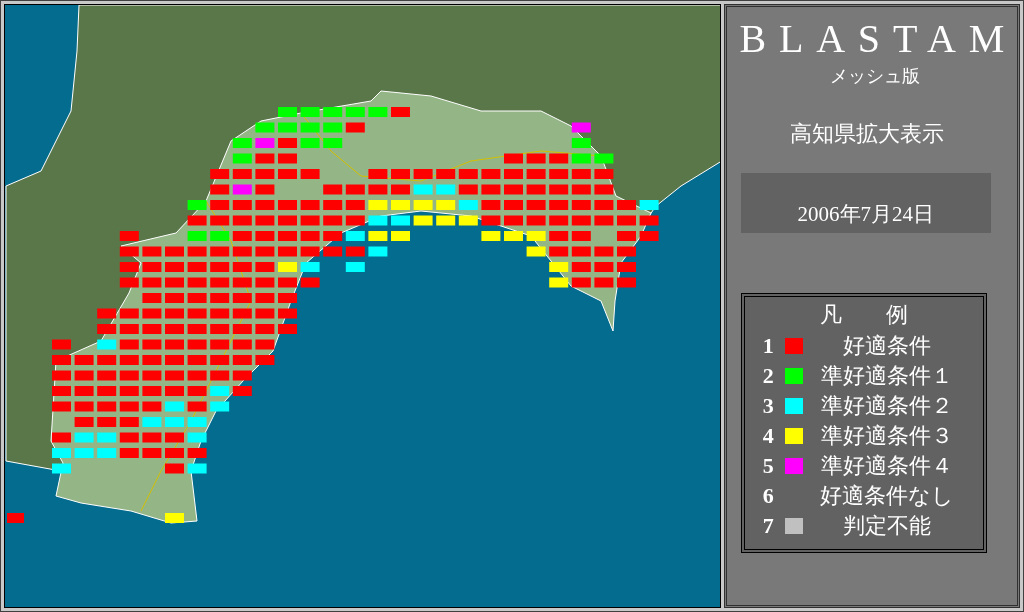  I want to click on legend-number: 5, so click(768, 466).